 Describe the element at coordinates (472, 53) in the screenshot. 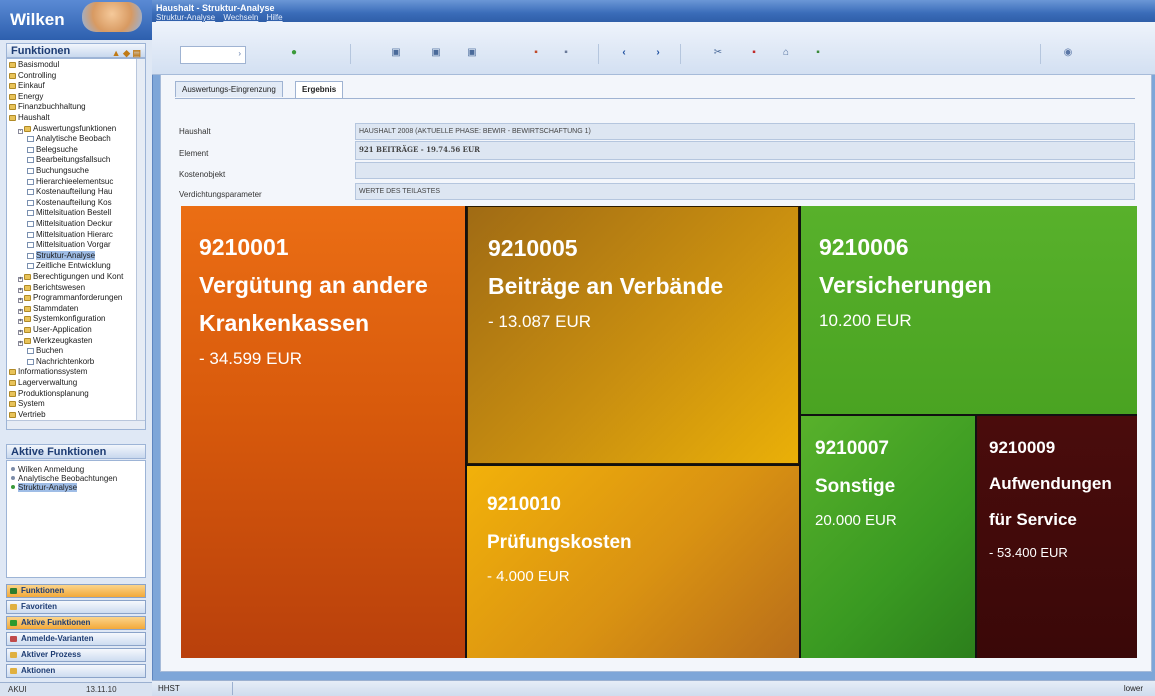

I see `grid-icon: ▣` at that location.